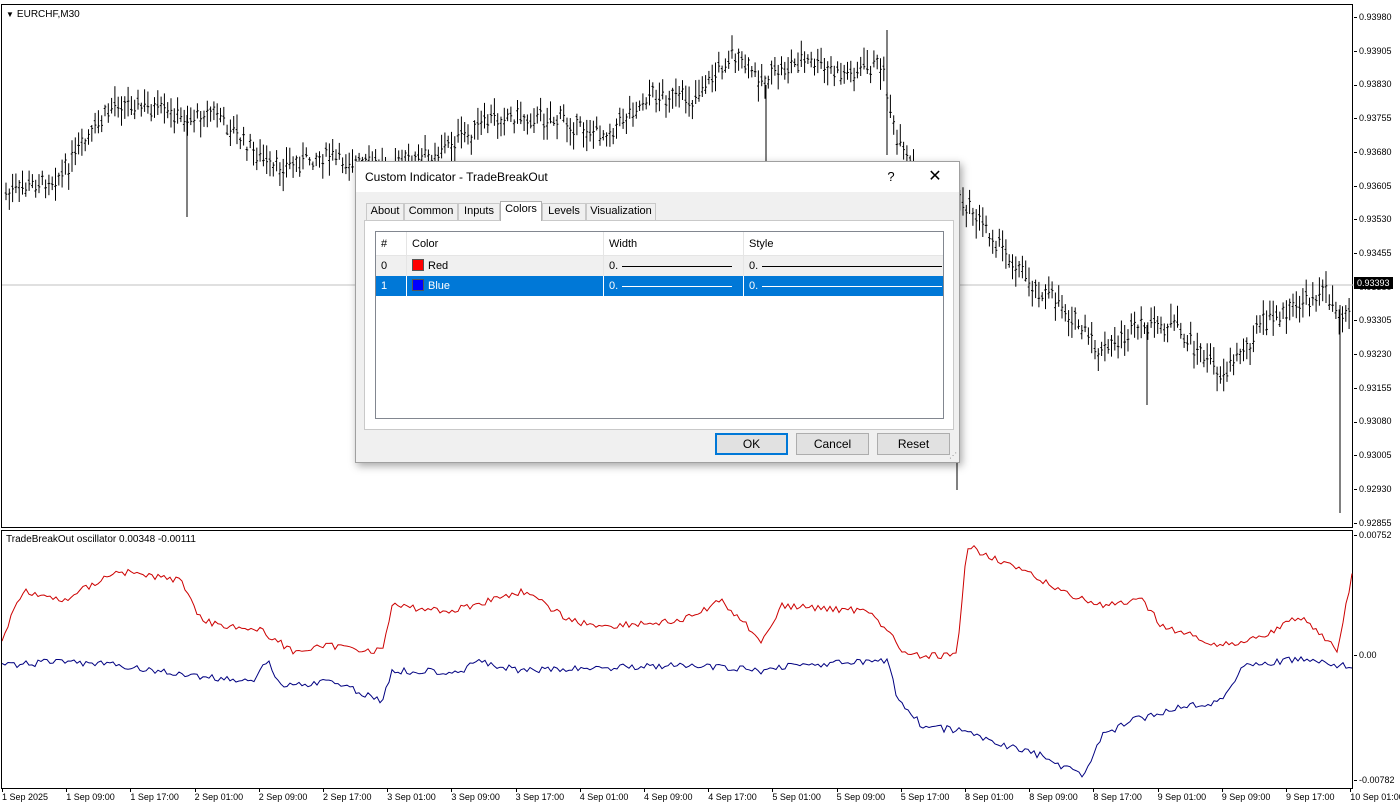  What do you see at coordinates (347, 795) in the screenshot?
I see `time-tick-label: 2 Sep 17:00` at bounding box center [347, 795].